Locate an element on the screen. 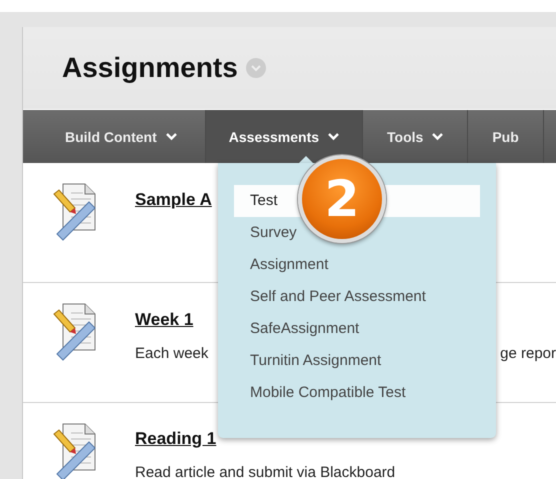 The height and width of the screenshot is (479, 556). nav-tab: Assessments is located at coordinates (285, 136).